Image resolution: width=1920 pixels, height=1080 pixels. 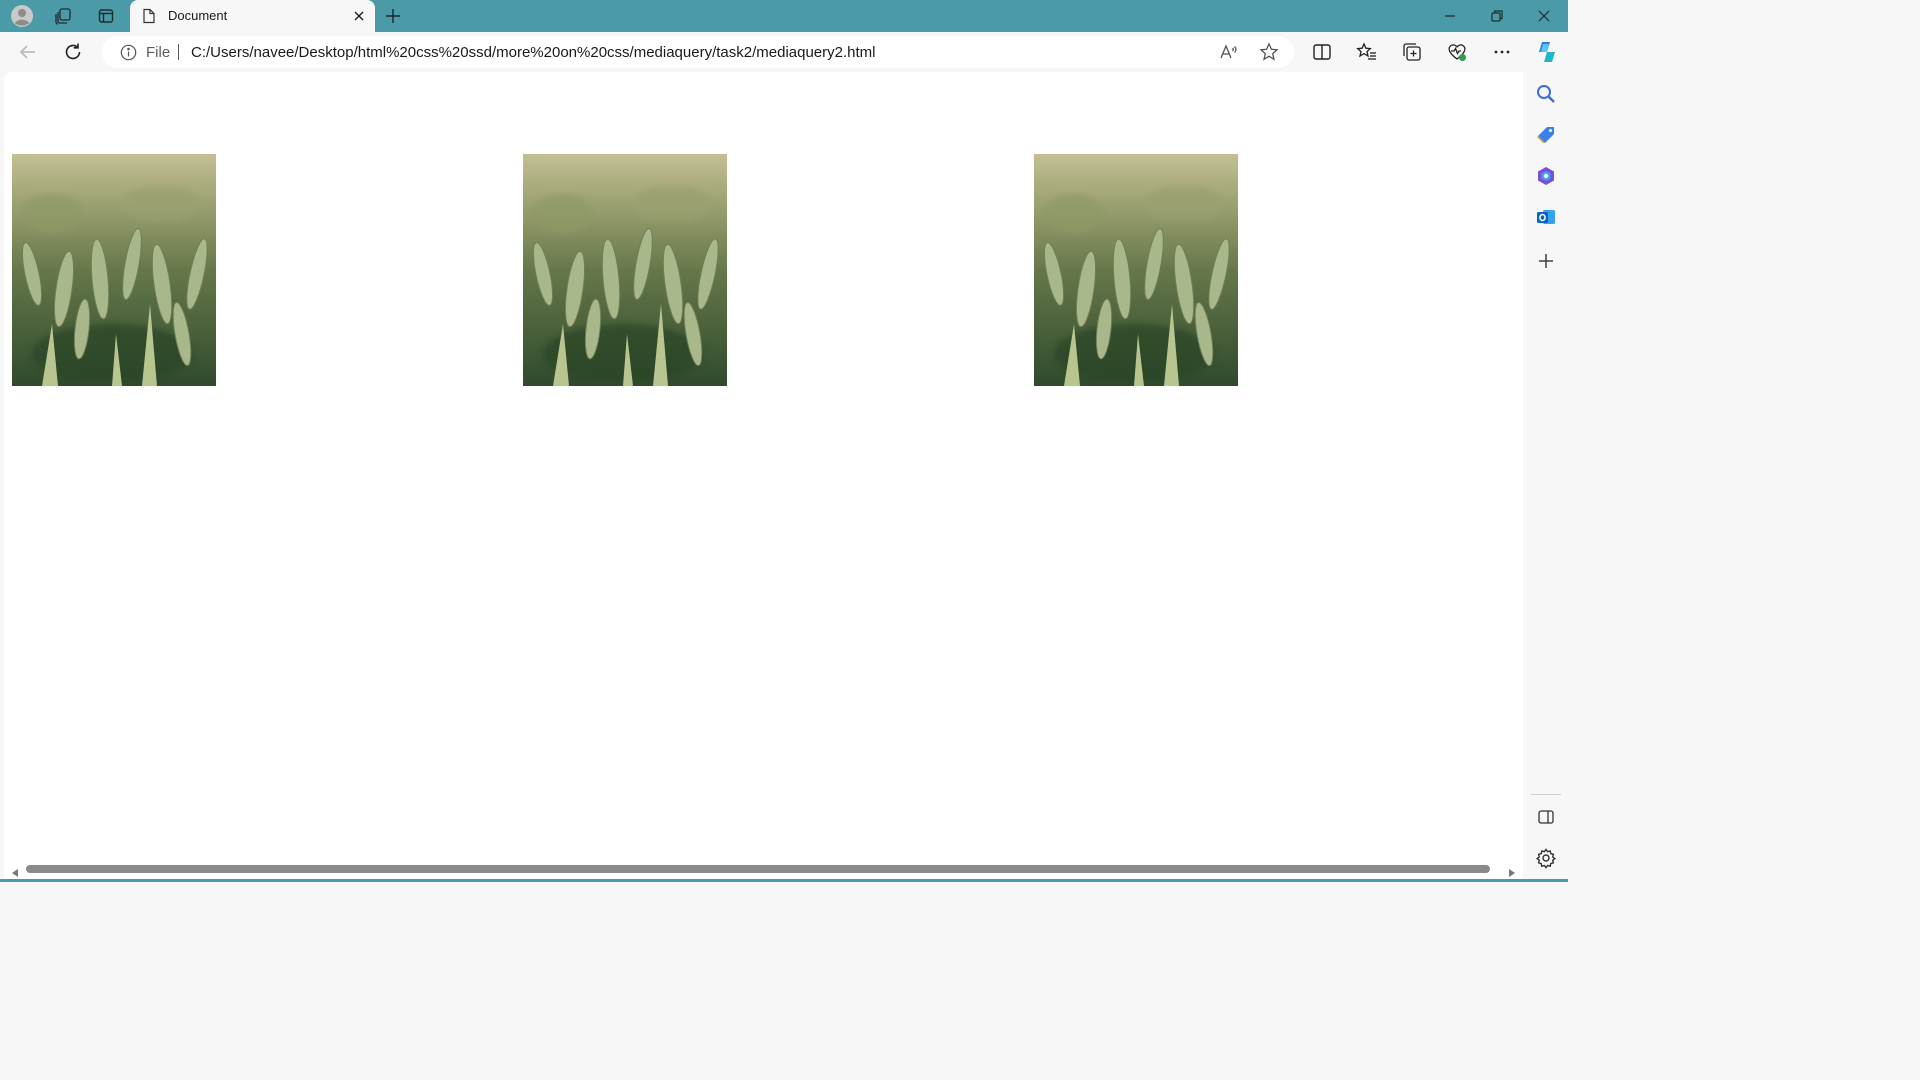 I want to click on document-icon, so click(x=149, y=18).